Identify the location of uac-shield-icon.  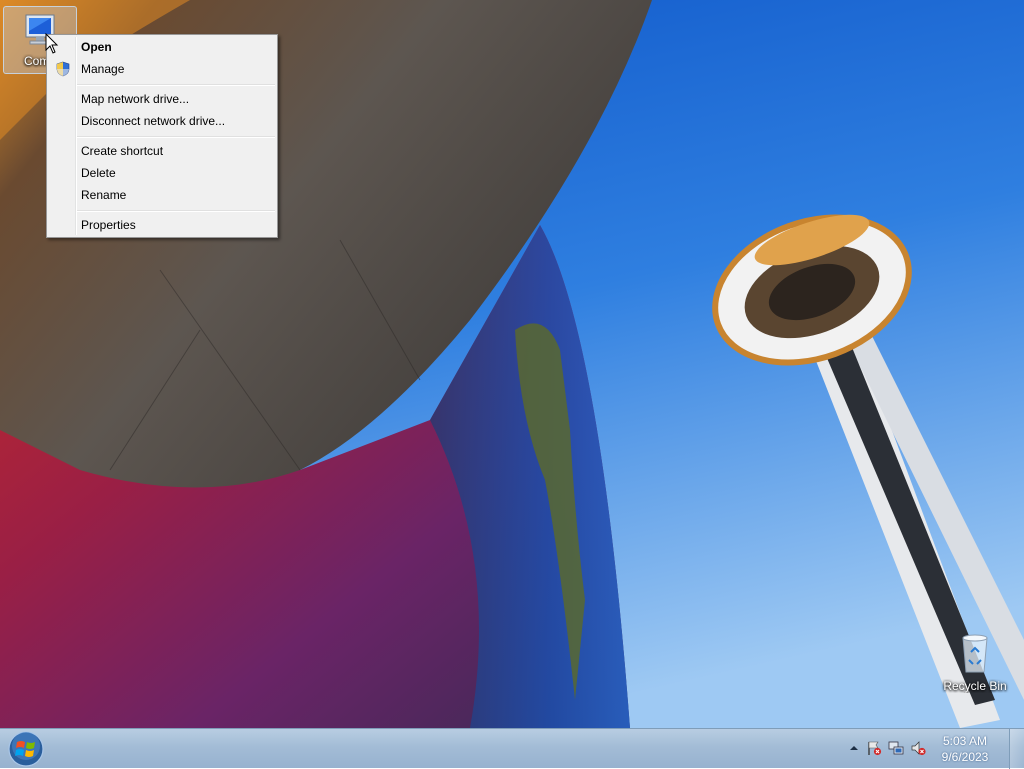
(63, 69).